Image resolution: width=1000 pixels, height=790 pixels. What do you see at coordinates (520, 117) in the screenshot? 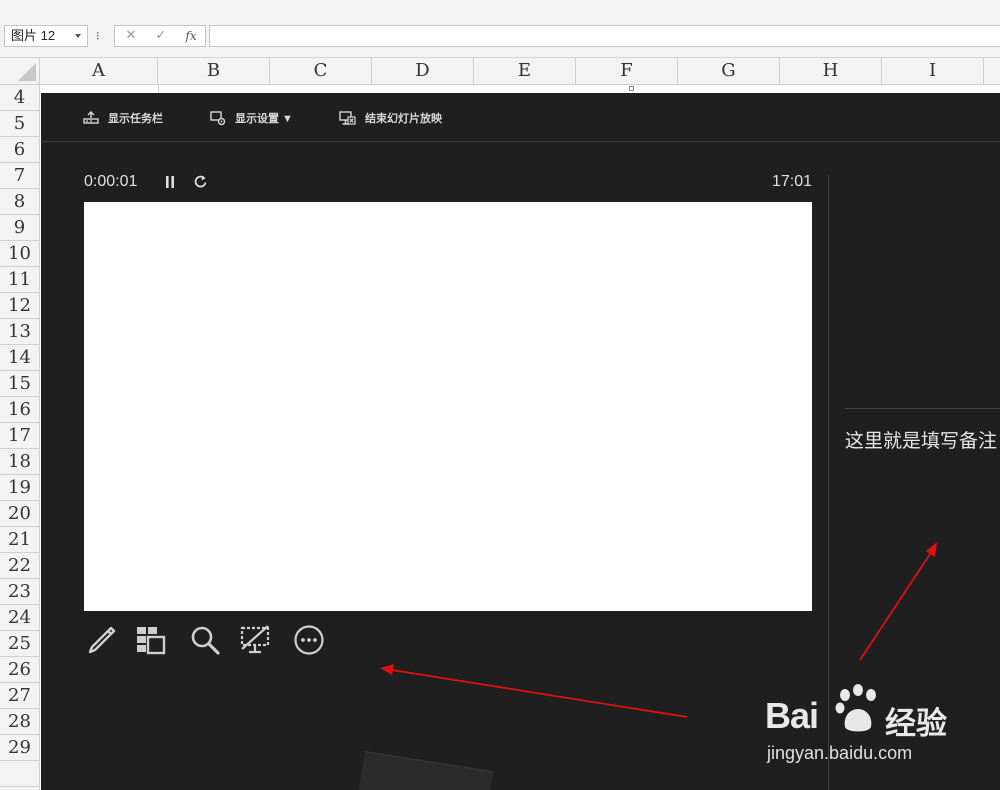
I see `presenter-toolbar: 显示任务栏 显示设置 ▼ 结束幻灯片放映` at bounding box center [520, 117].